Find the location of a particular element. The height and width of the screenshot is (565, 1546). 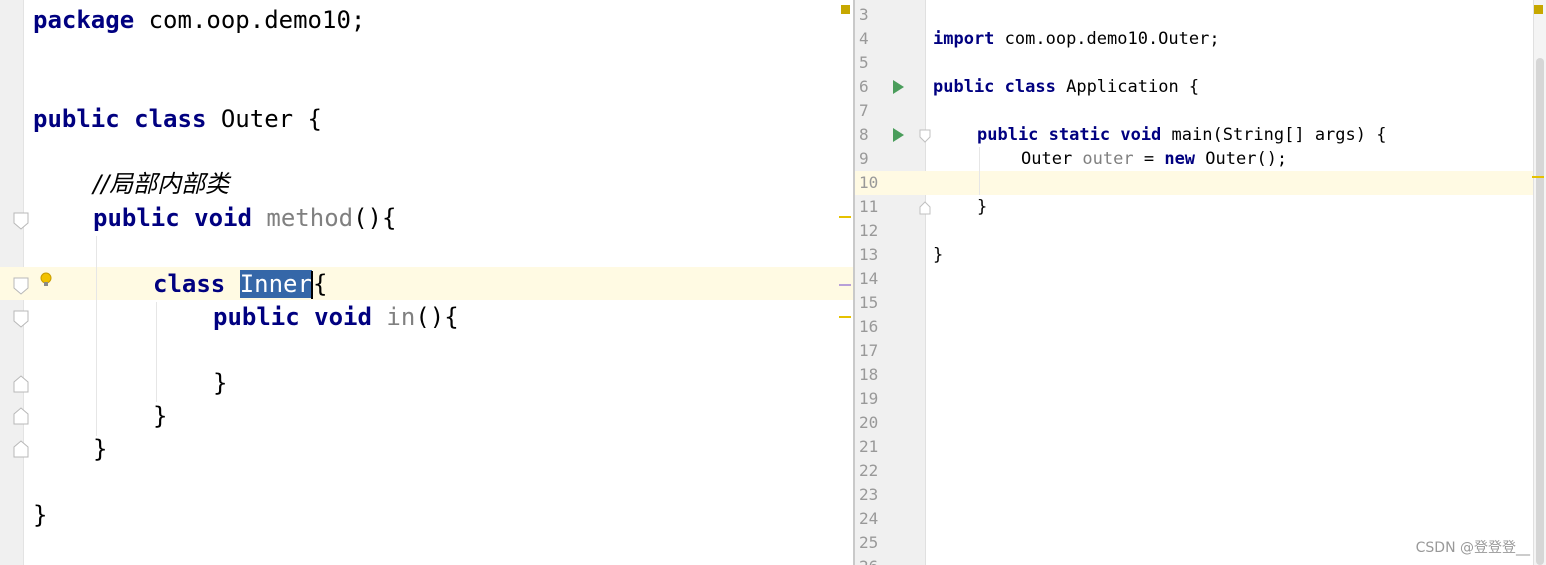

class-name: Application { is located at coordinates (1127, 87).